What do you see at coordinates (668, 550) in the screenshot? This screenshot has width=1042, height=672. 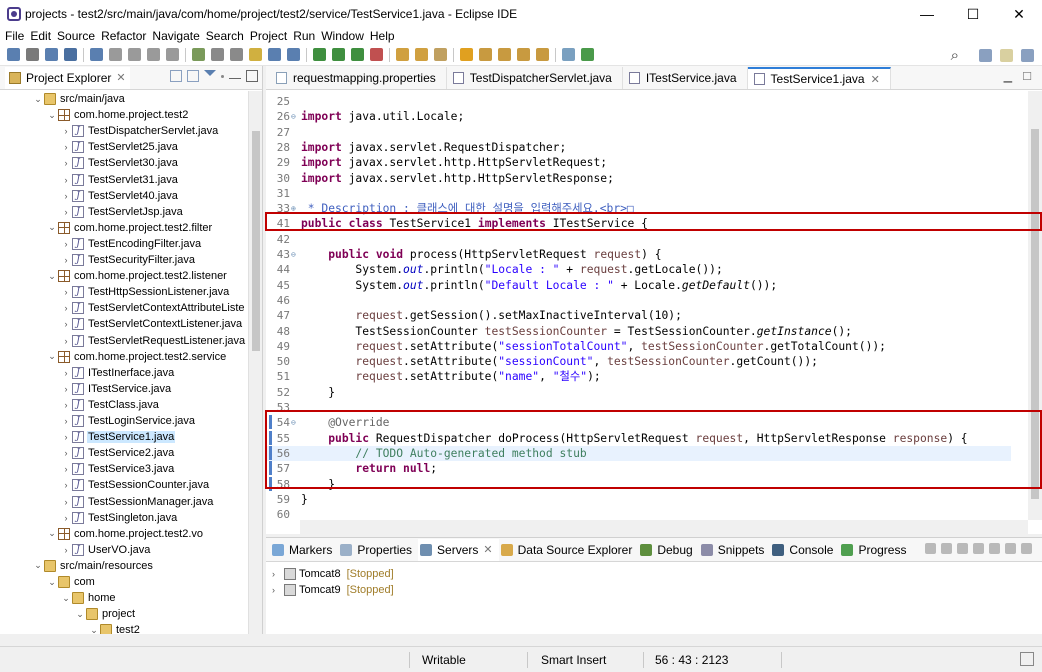 I see `tab-debug: Debug` at bounding box center [668, 550].